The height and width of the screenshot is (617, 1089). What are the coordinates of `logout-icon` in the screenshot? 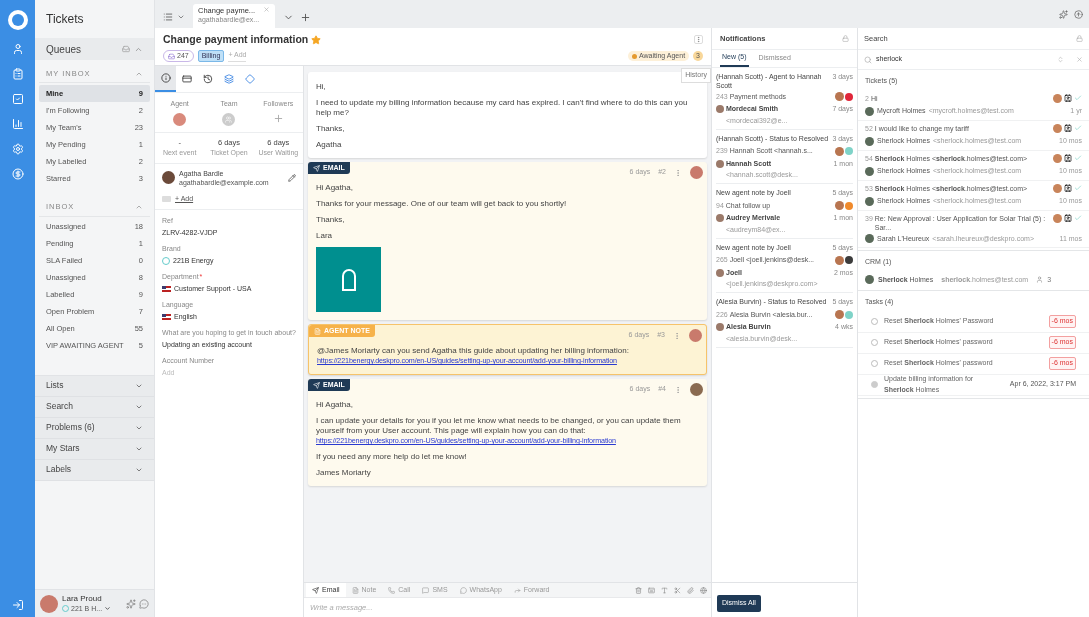 It's located at (17, 605).